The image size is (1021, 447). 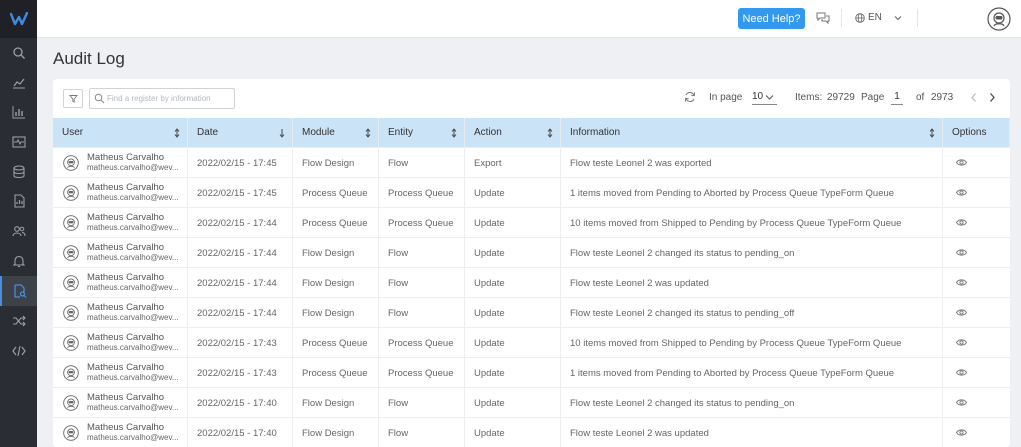 I want to click on sidebar-item-trends, so click(x=18, y=83).